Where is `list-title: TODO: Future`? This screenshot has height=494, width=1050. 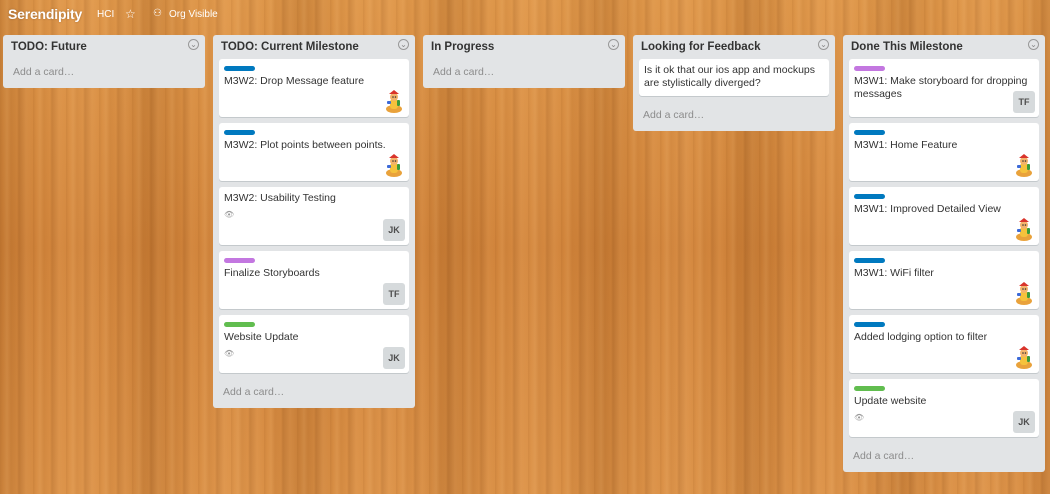
list-title: TODO: Future is located at coordinates (49, 47).